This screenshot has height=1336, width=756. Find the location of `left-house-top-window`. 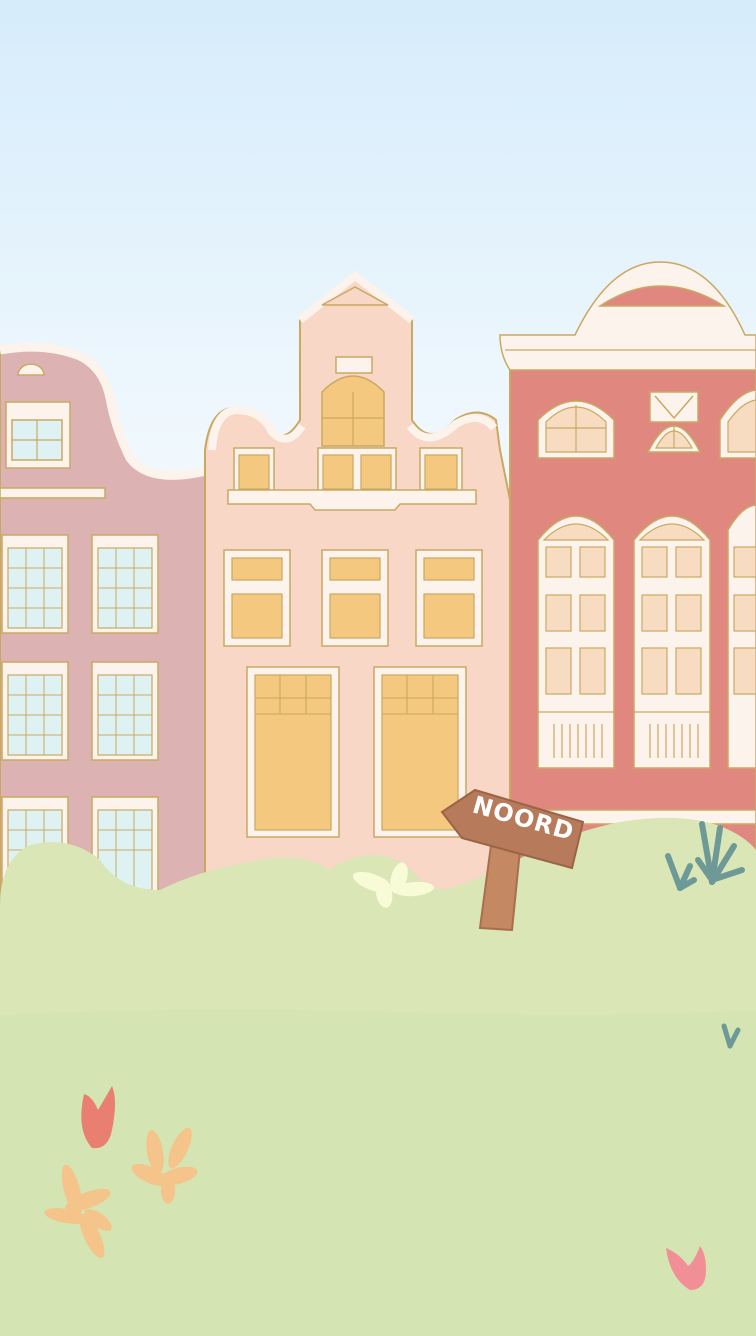

left-house-top-window is located at coordinates (38, 435).